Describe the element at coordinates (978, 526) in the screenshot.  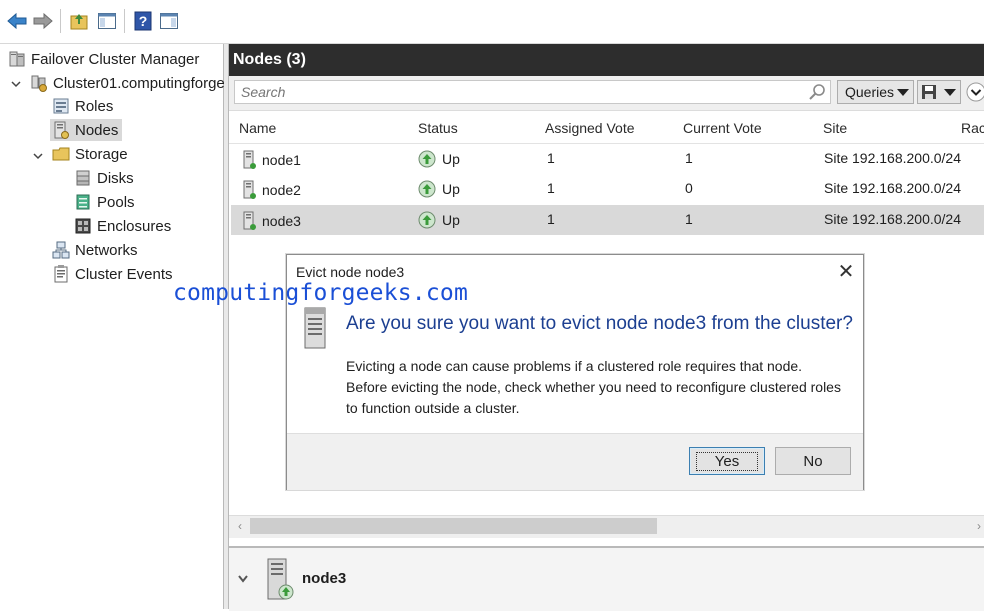
I see `scroll-right-icon: ›` at that location.